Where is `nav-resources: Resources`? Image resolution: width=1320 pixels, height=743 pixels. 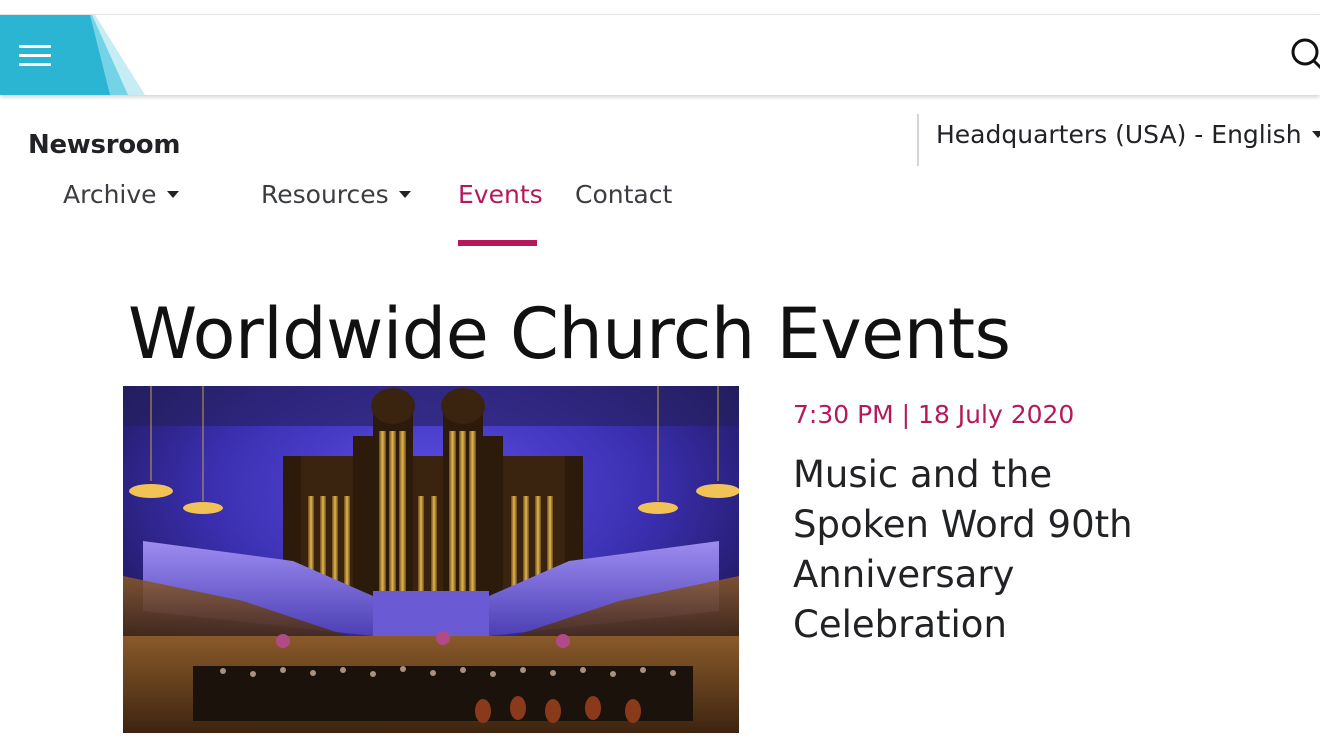
nav-resources: Resources is located at coordinates (336, 194).